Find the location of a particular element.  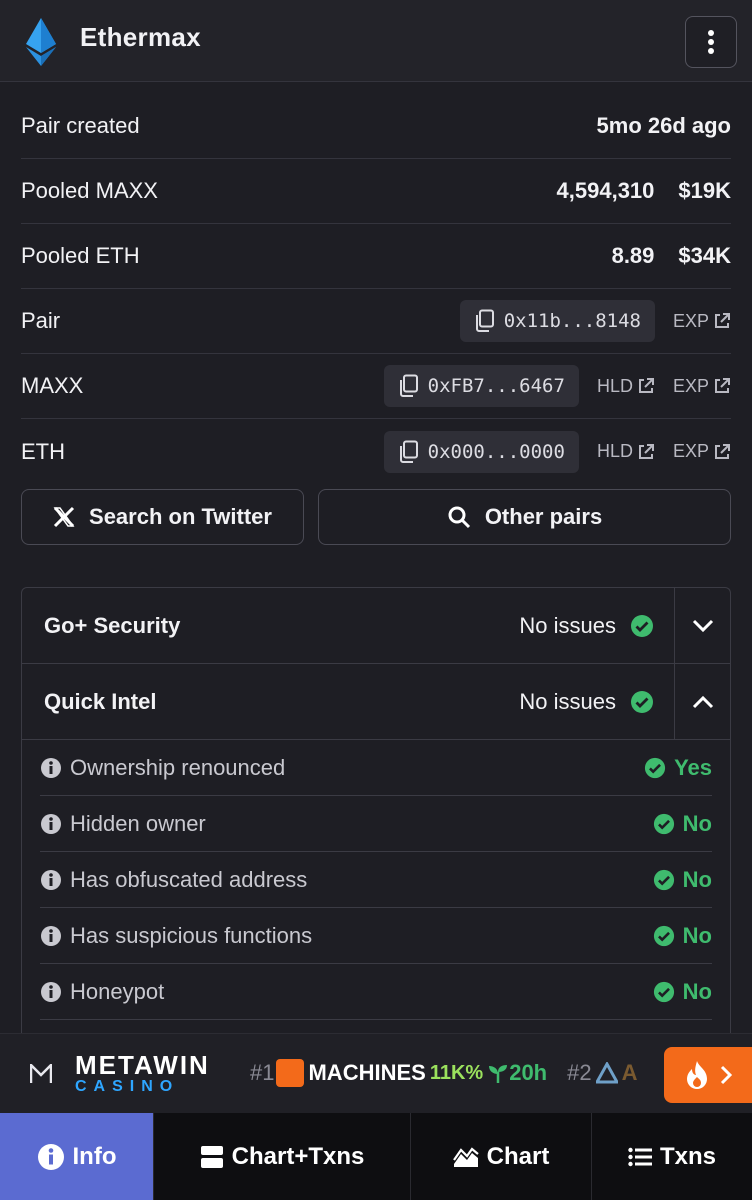

metawin-brand: METAWIN CASINO is located at coordinates (142, 1074).